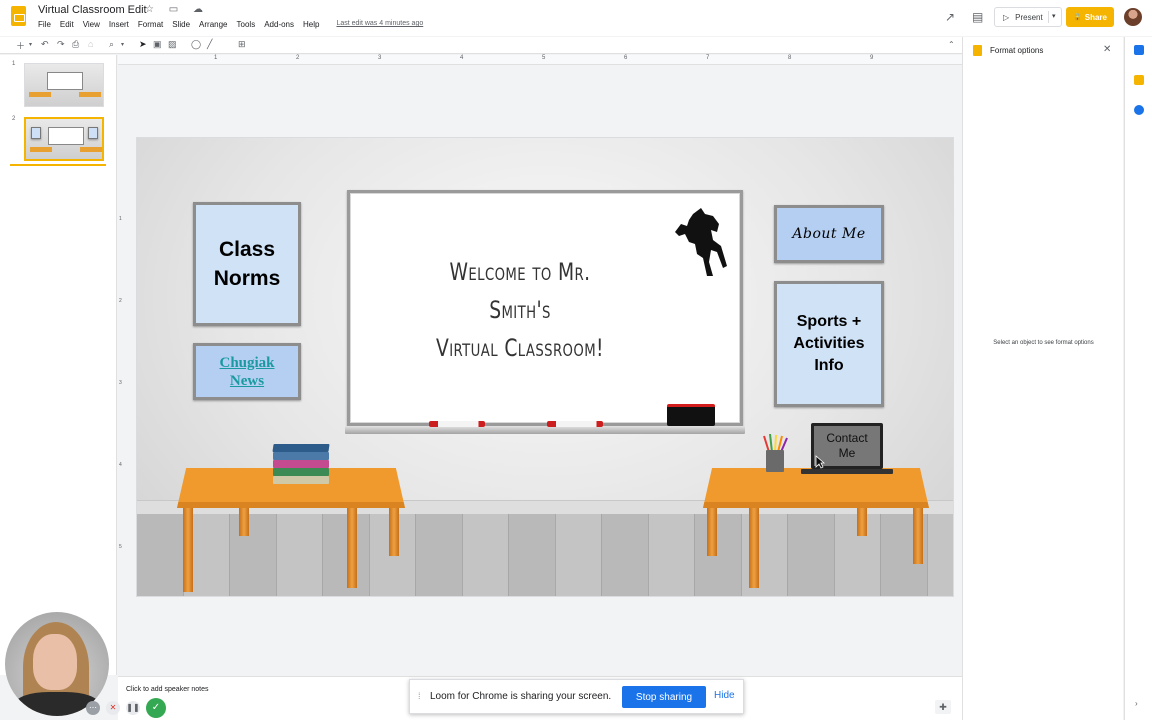 The height and width of the screenshot is (720, 1152). I want to click on class-norms-label: Class, so click(247, 249).